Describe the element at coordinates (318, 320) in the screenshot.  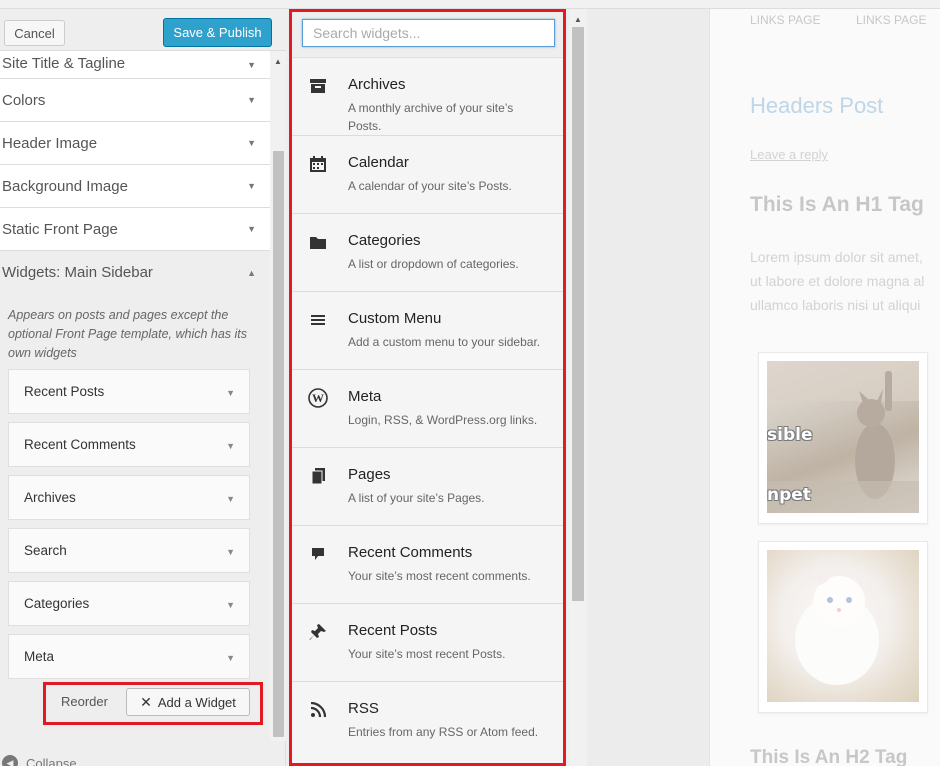
I see `menu-icon` at that location.